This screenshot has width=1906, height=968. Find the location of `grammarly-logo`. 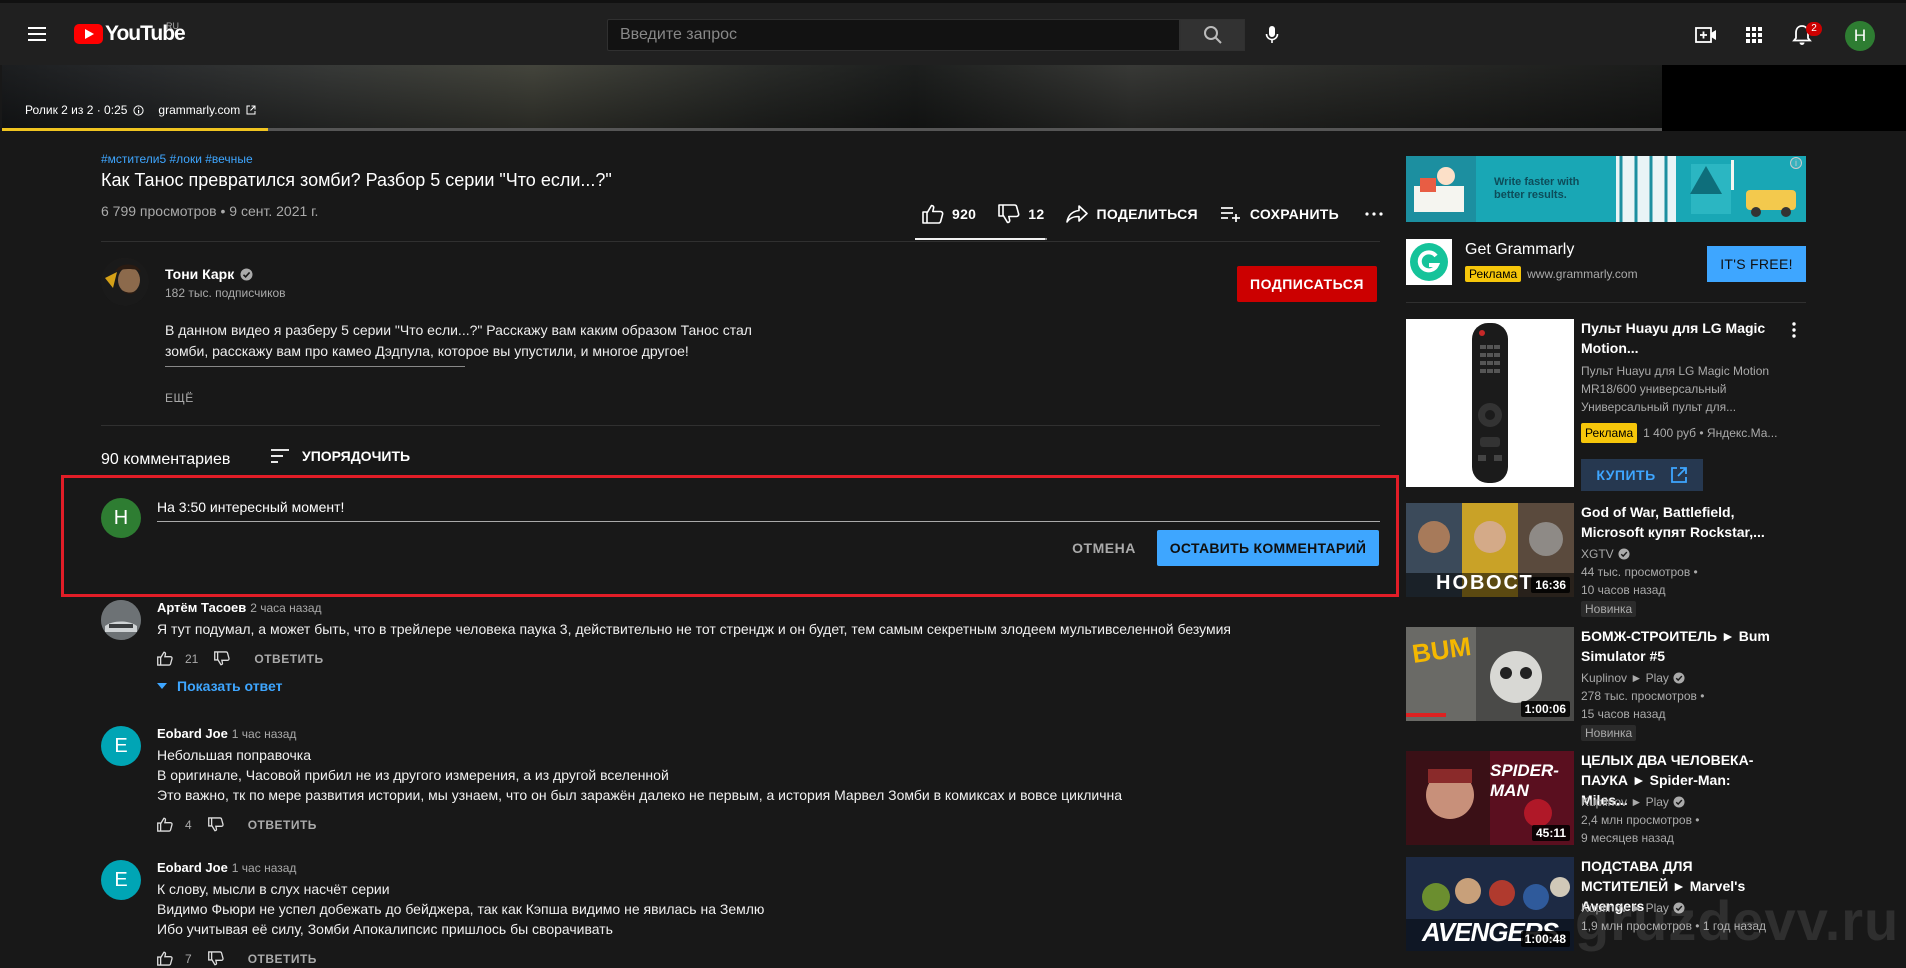

grammarly-logo is located at coordinates (1429, 262).